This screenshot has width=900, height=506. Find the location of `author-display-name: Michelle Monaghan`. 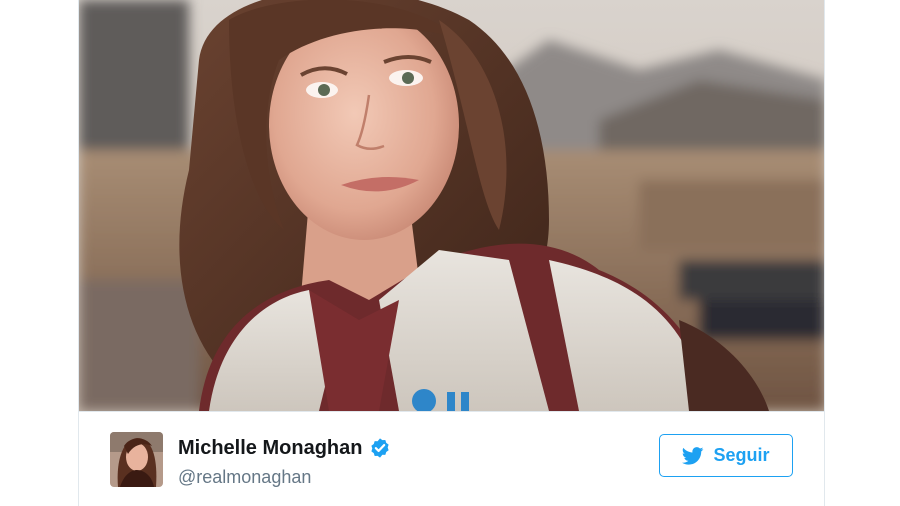

author-display-name: Michelle Monaghan is located at coordinates (270, 448).